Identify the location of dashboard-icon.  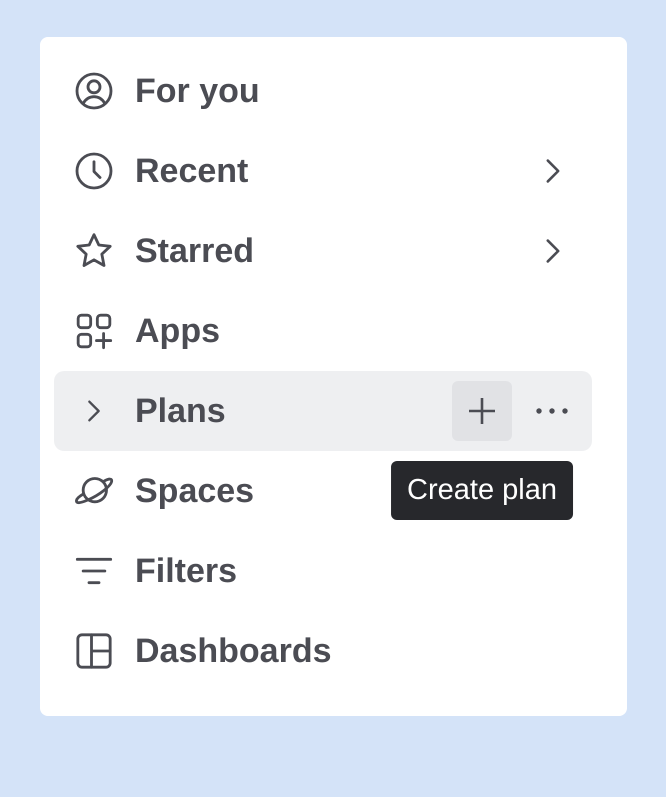
(94, 651).